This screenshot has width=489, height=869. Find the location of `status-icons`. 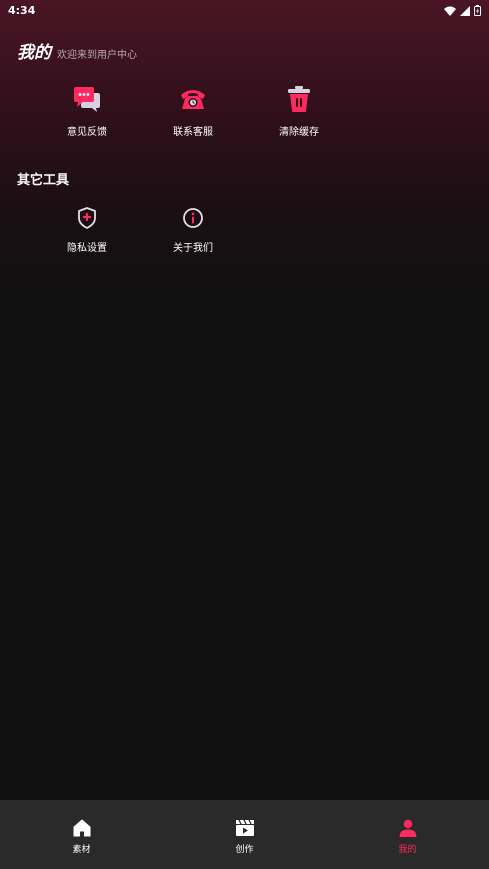

status-icons is located at coordinates (462, 10).